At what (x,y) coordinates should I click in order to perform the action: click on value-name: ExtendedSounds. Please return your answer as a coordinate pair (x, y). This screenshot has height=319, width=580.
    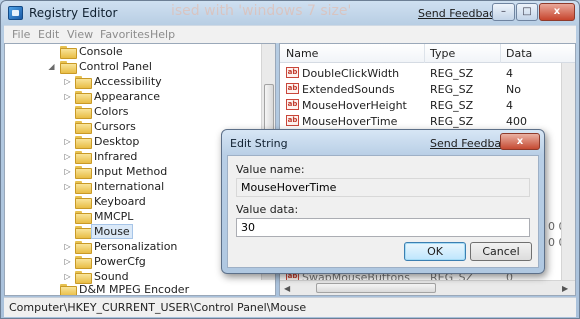
    Looking at the image, I should click on (348, 89).